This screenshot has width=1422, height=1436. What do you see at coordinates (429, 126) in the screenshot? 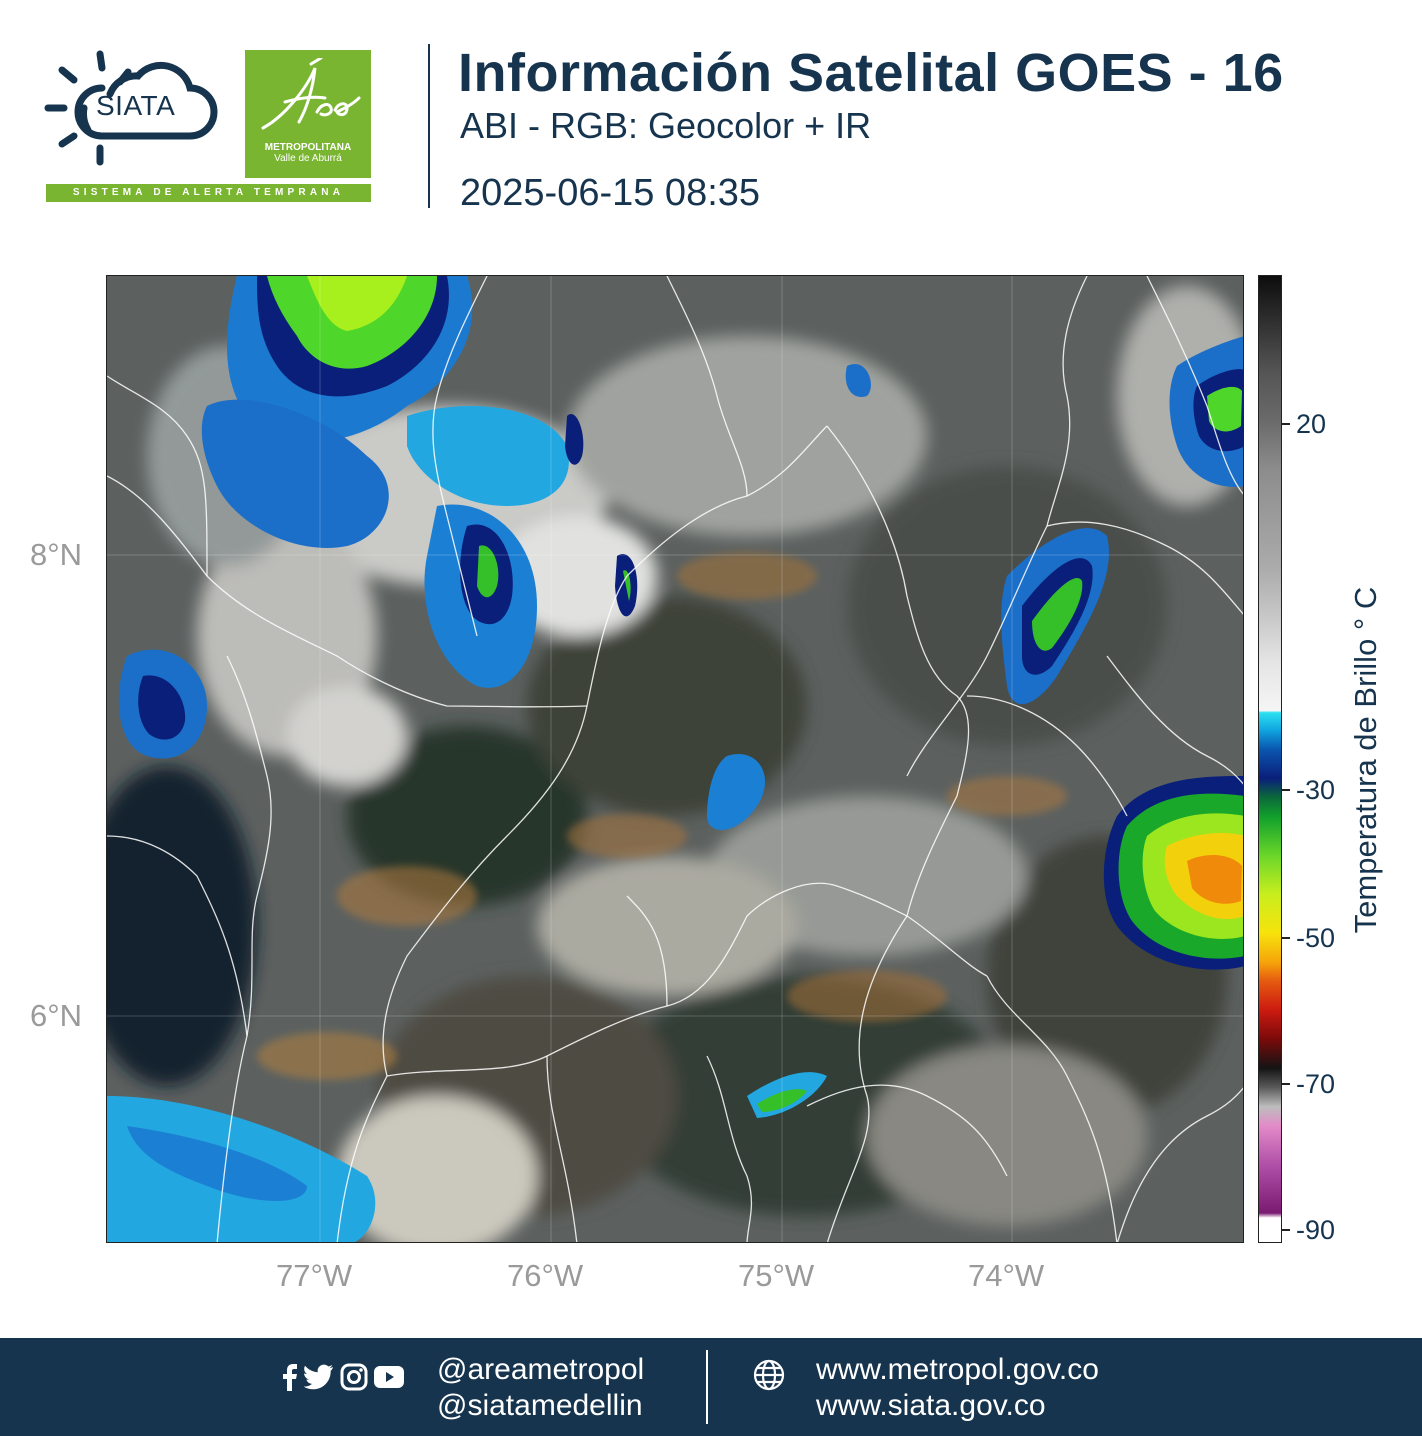
I see `header-divider` at bounding box center [429, 126].